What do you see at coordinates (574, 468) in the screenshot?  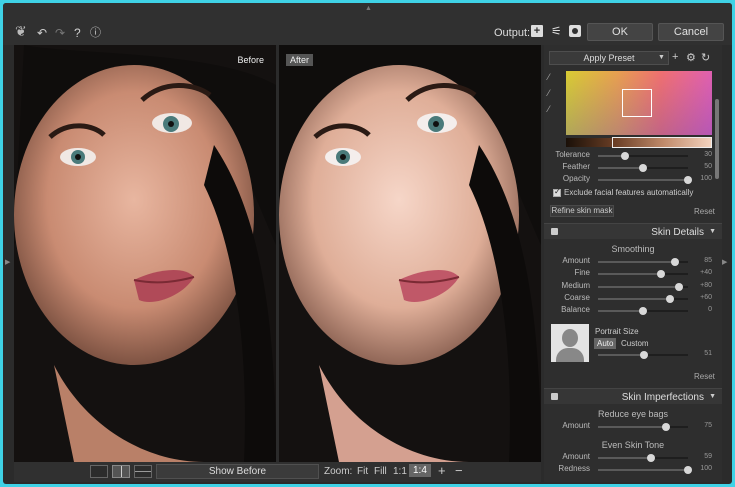 I see `redness-label: Redness` at bounding box center [574, 468].